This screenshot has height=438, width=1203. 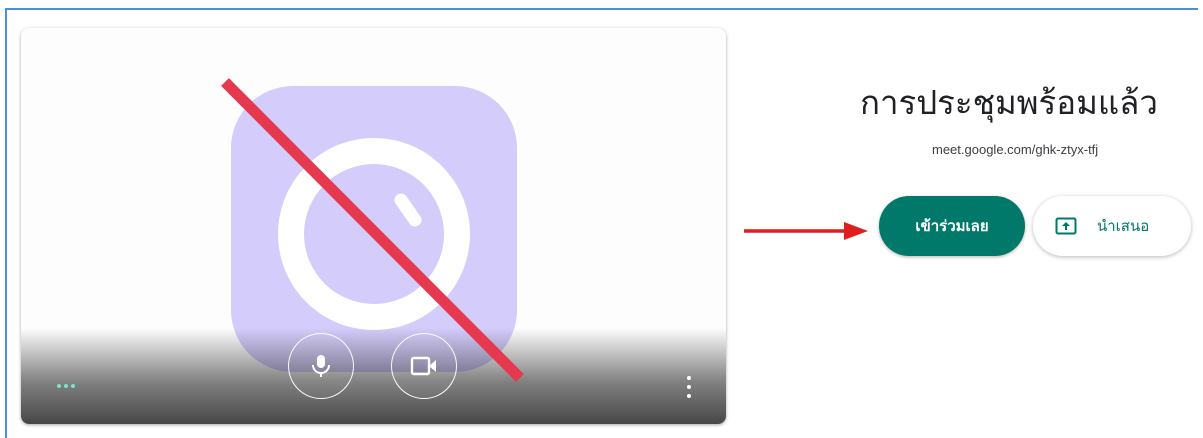 I want to click on video-camera-icon, so click(x=423, y=366).